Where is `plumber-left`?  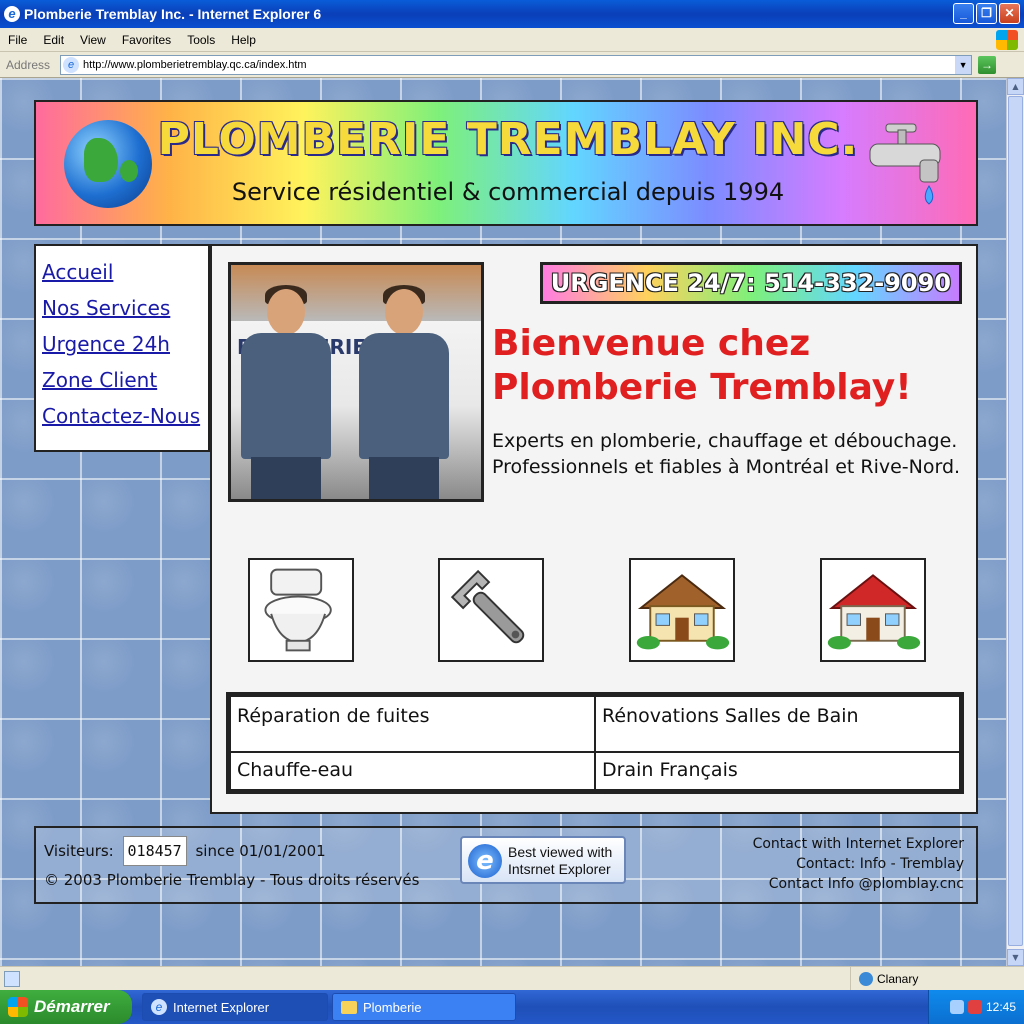
plumber-left is located at coordinates (285, 392).